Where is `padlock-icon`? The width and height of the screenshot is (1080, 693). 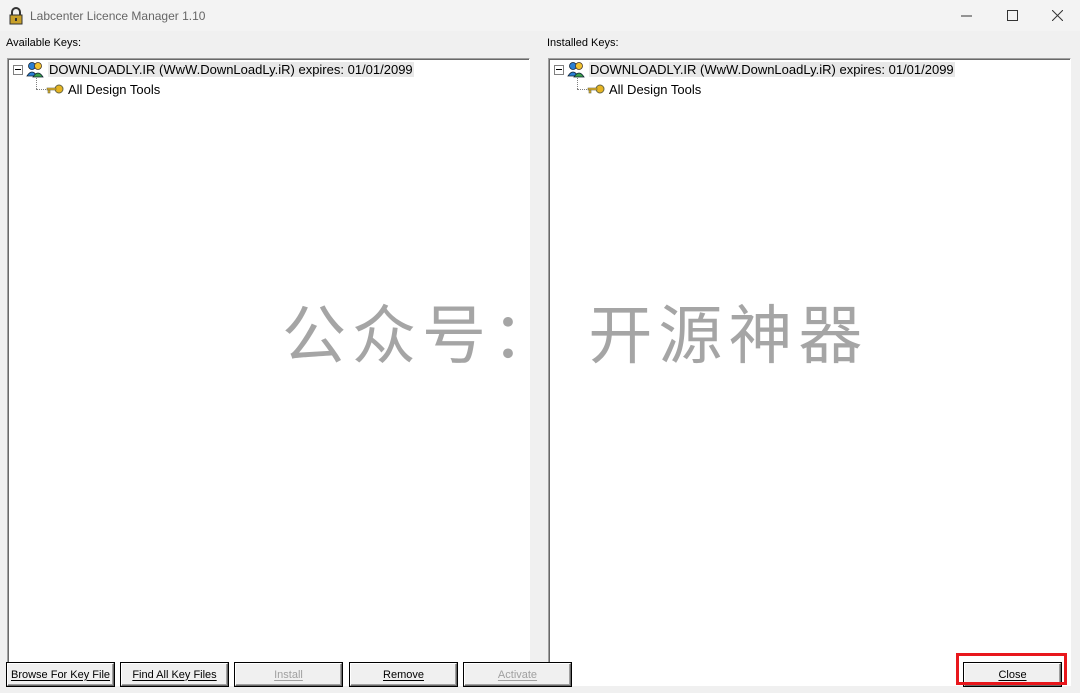 padlock-icon is located at coordinates (16, 16).